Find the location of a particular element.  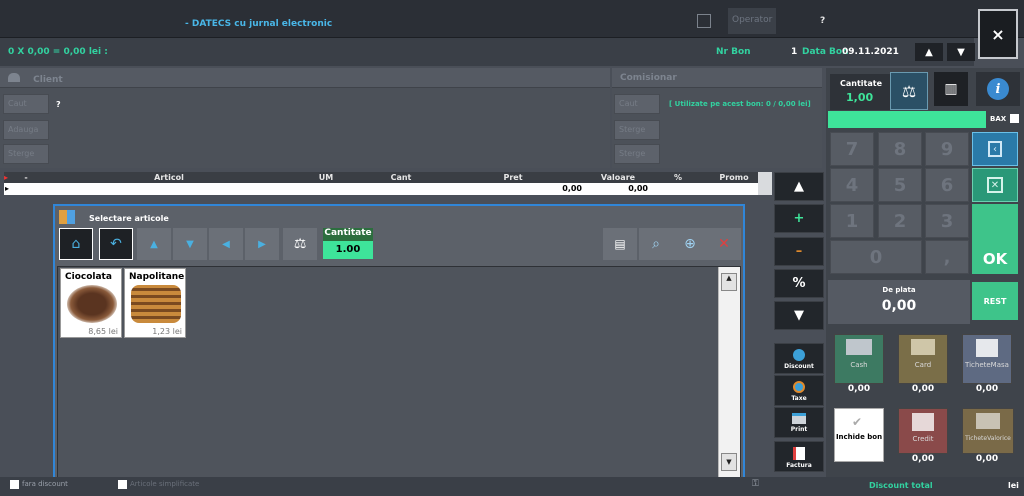

scale-icon: ⚖ is located at coordinates (300, 244).